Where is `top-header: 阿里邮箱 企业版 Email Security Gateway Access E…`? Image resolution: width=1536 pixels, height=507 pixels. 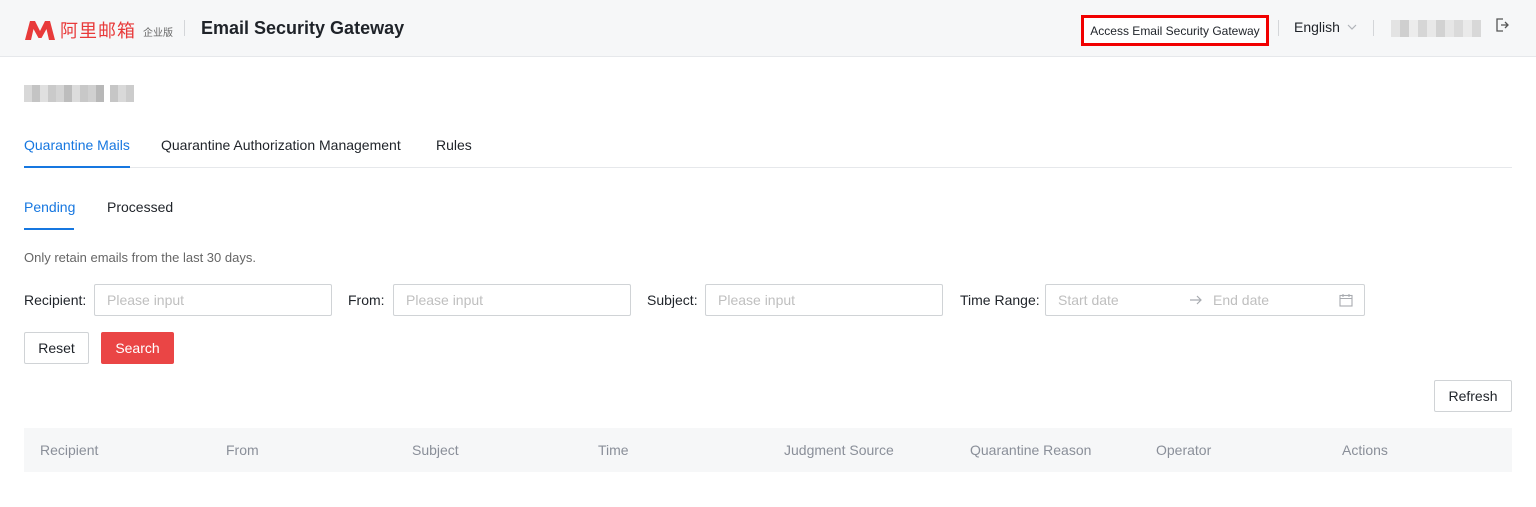 top-header: 阿里邮箱 企业版 Email Security Gateway Access E… is located at coordinates (768, 28).